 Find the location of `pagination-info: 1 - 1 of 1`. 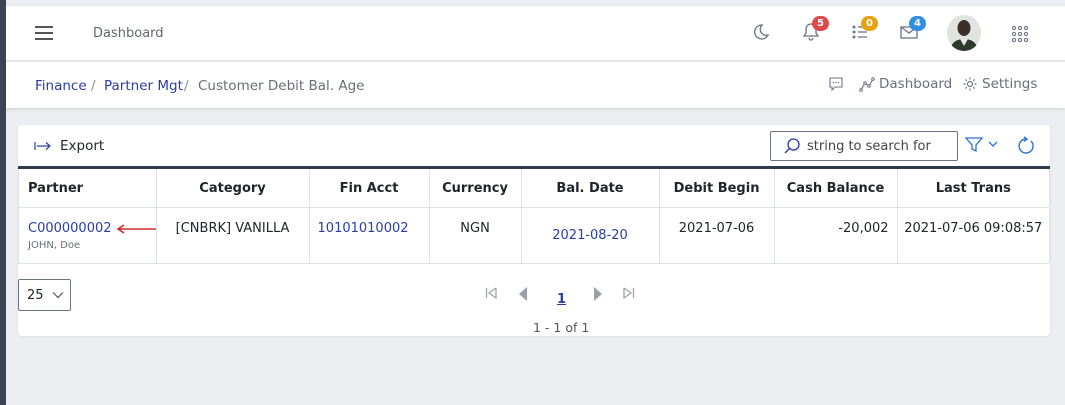

pagination-info: 1 - 1 of 1 is located at coordinates (561, 327).